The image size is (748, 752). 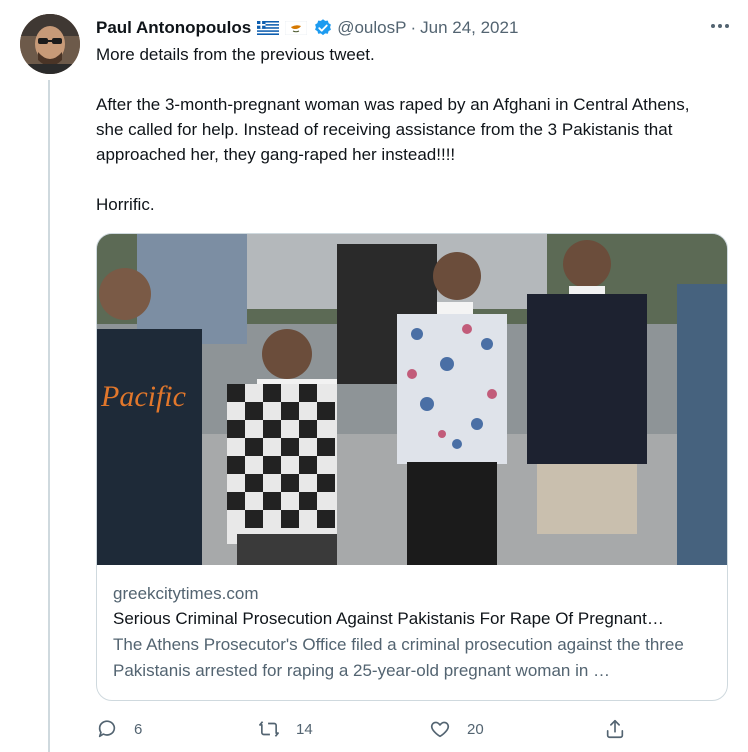 I want to click on author-handle: @oulosP, so click(x=371, y=28).